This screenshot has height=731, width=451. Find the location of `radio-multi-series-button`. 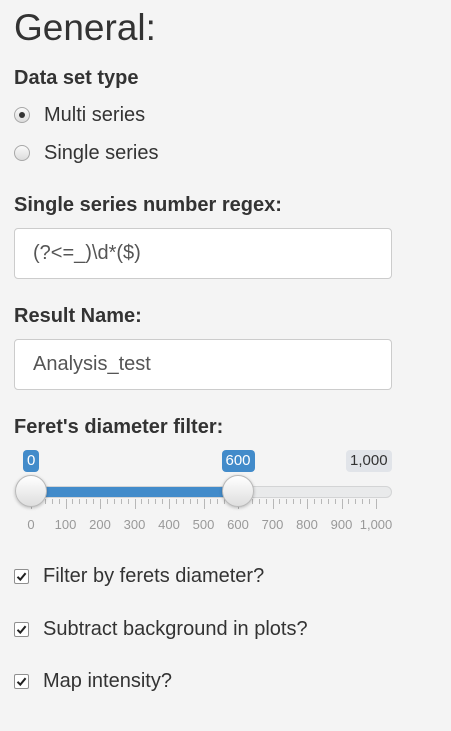

radio-multi-series-button is located at coordinates (22, 115).